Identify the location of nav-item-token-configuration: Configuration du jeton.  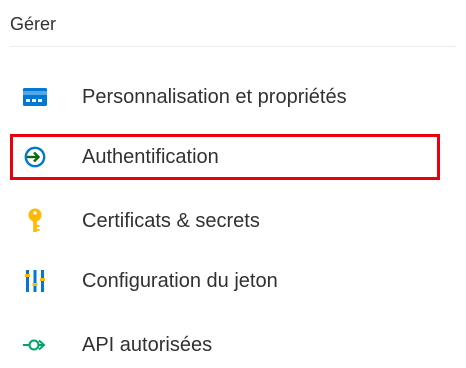
(225, 281).